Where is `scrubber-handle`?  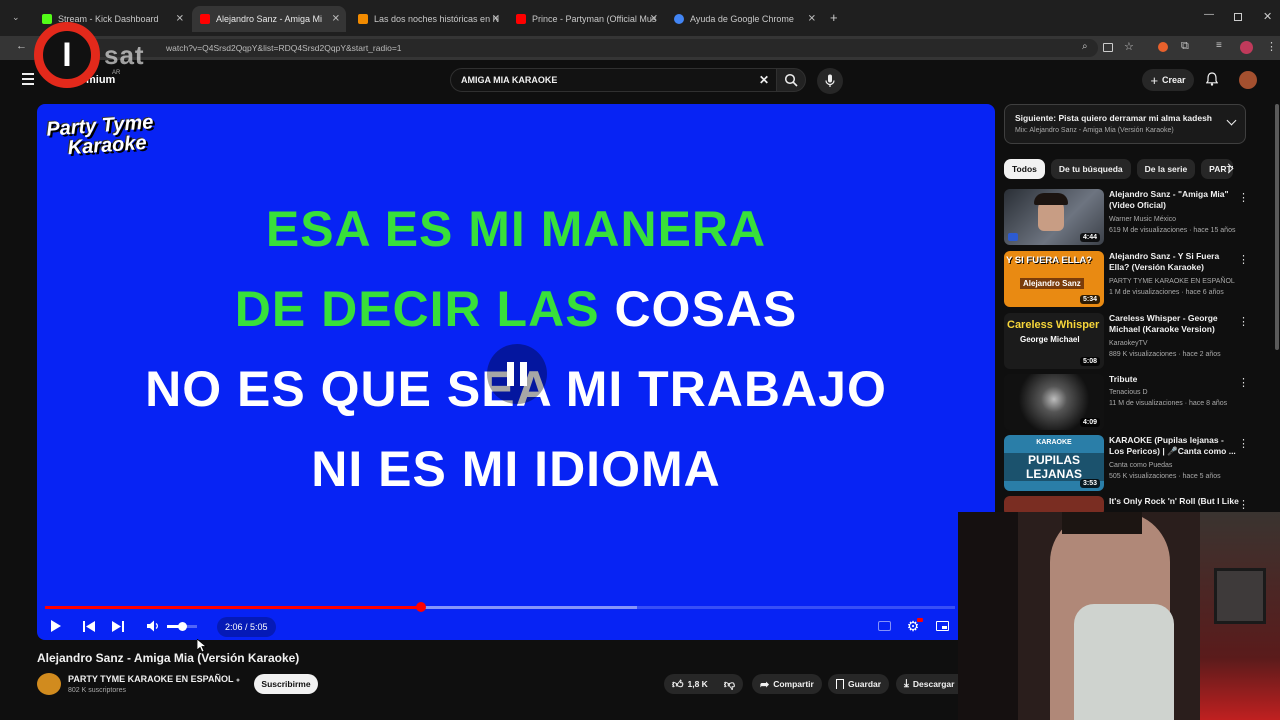 scrubber-handle is located at coordinates (420, 607).